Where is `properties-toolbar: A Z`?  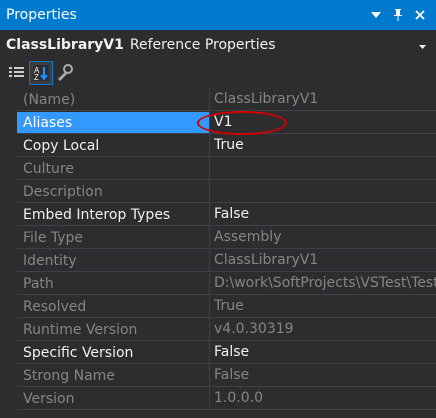 properties-toolbar: A Z is located at coordinates (218, 73).